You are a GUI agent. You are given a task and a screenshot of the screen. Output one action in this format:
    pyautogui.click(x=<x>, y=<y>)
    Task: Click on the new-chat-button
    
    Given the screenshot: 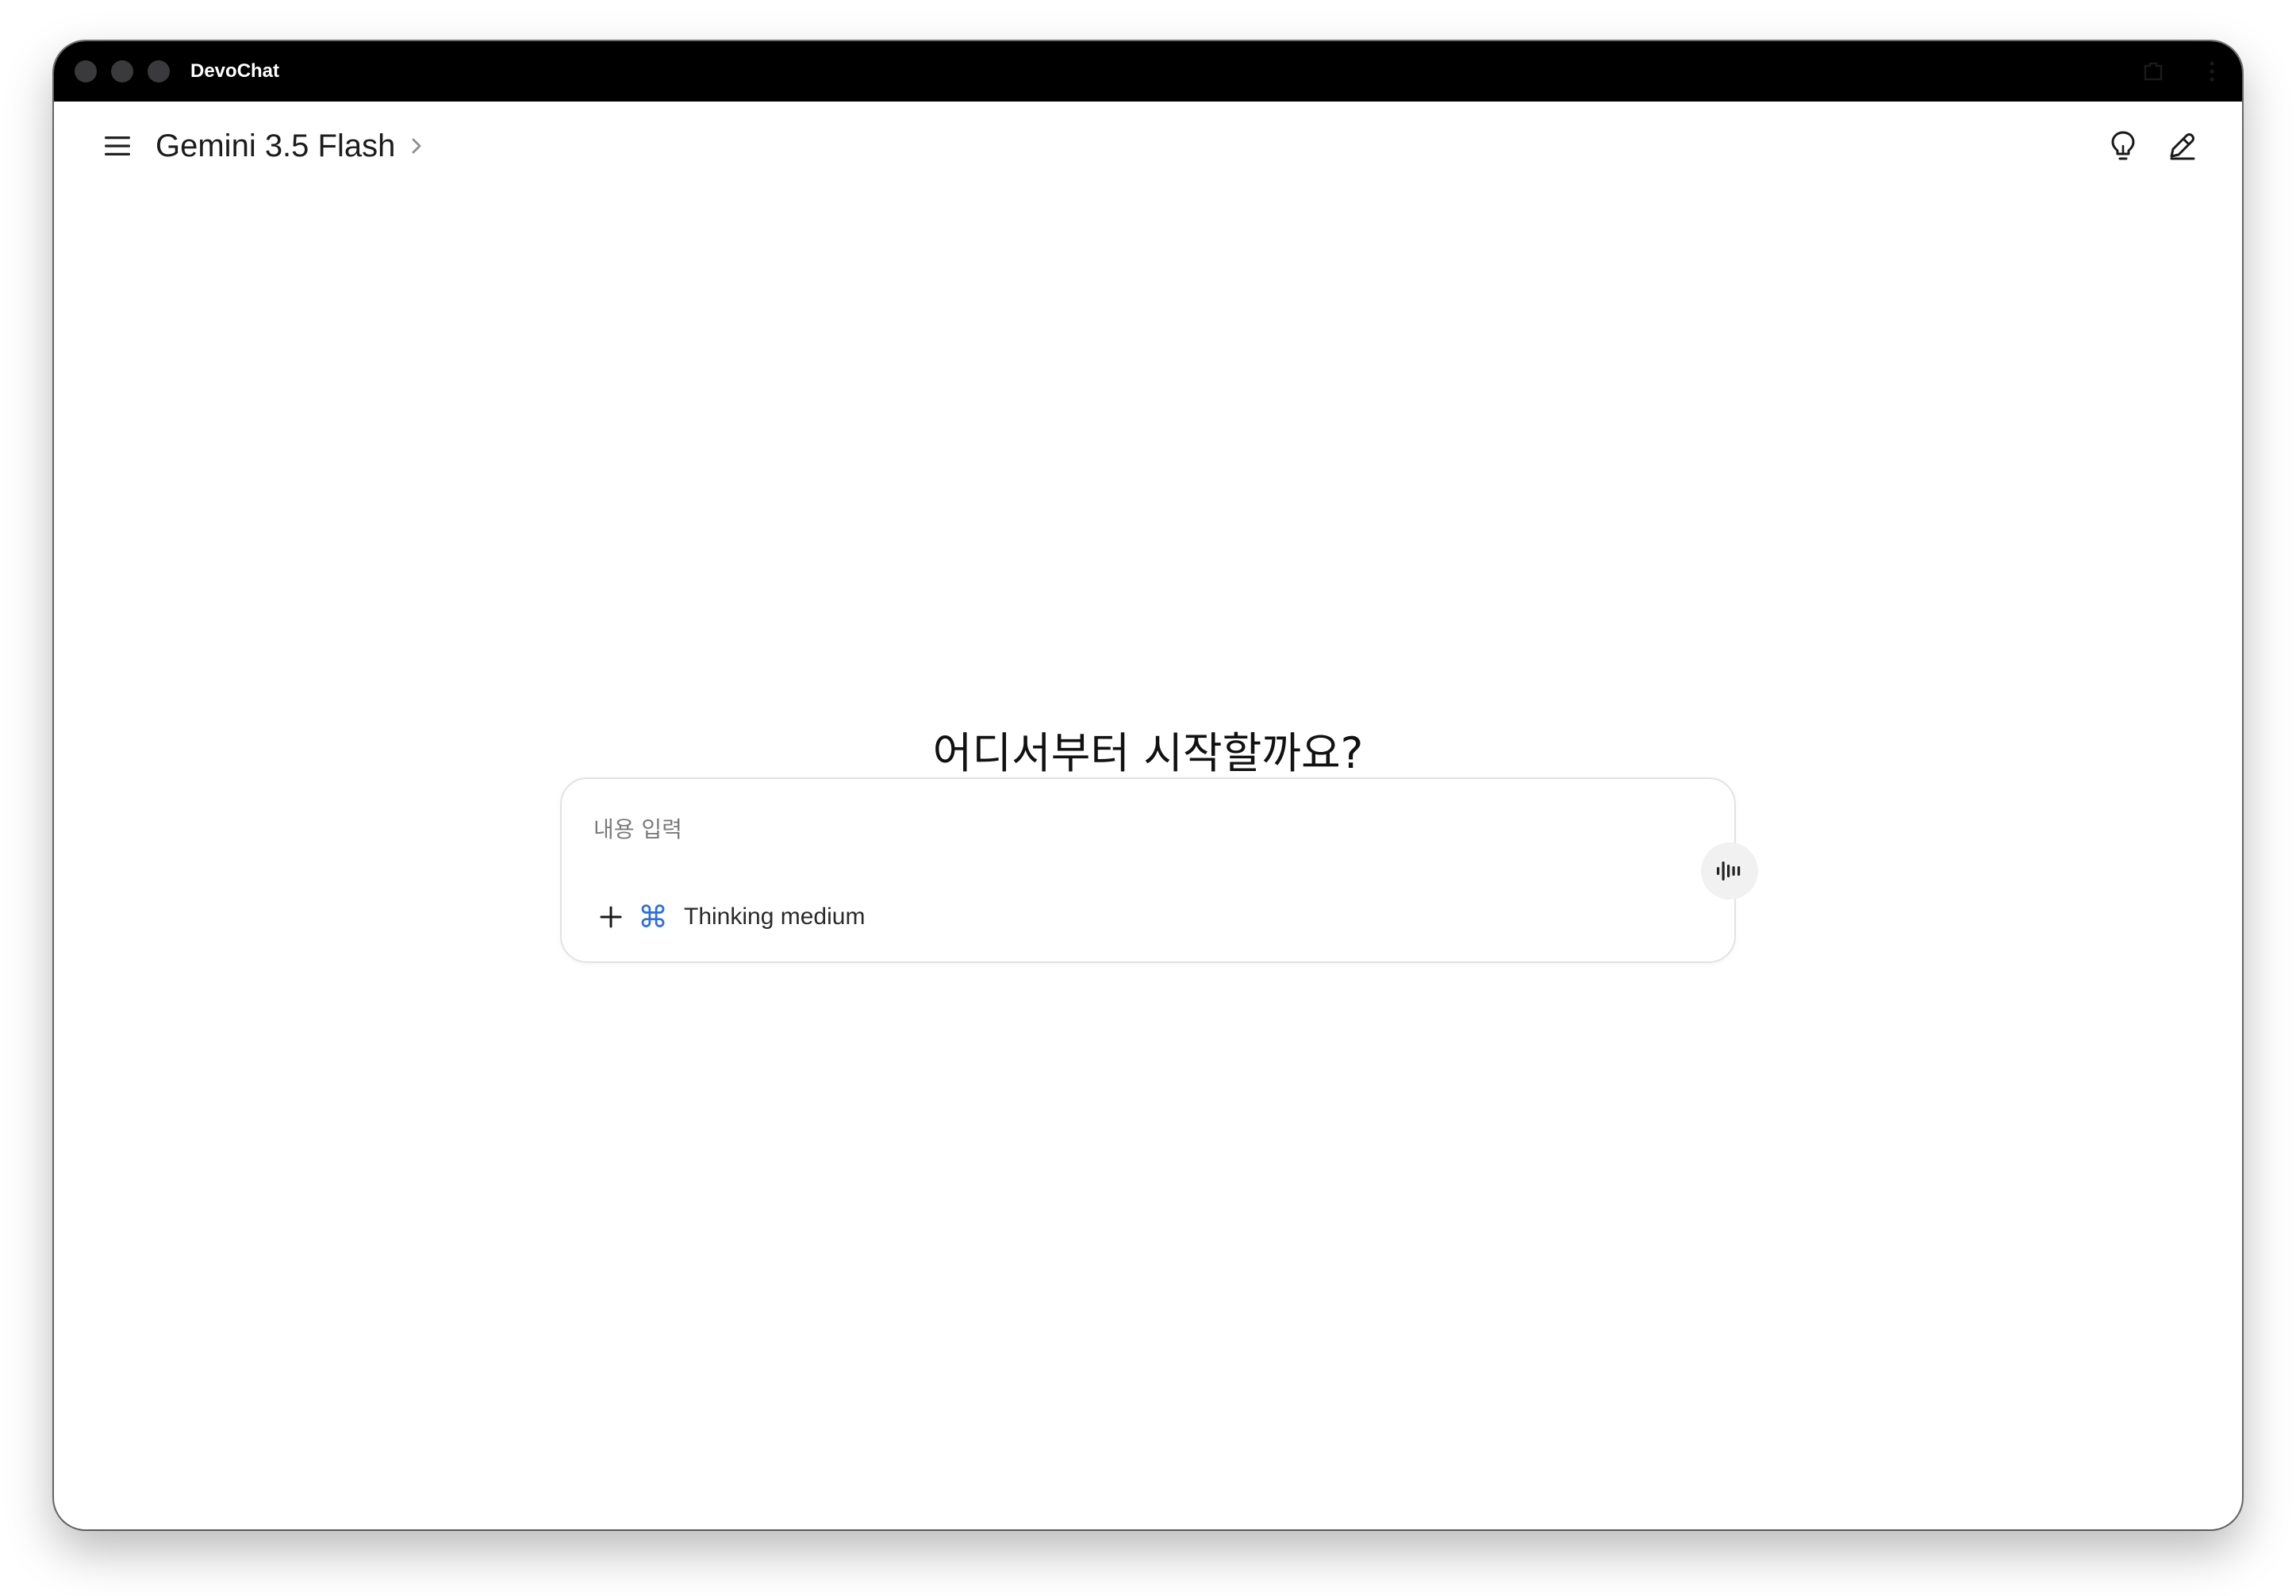 What is the action you would take?
    pyautogui.click(x=2181, y=146)
    